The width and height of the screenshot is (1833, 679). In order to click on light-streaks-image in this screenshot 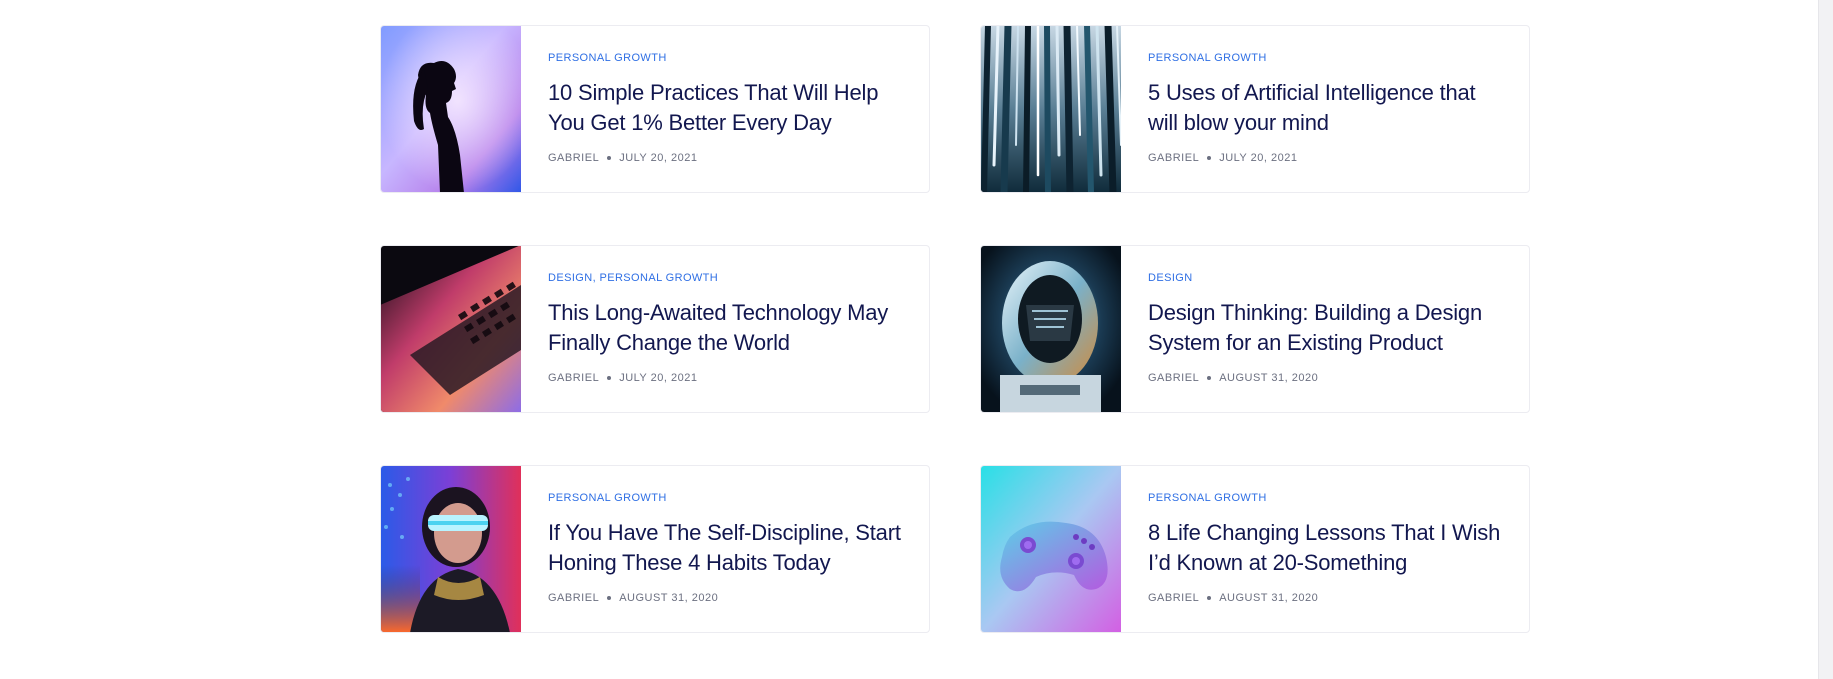, I will do `click(1051, 109)`.